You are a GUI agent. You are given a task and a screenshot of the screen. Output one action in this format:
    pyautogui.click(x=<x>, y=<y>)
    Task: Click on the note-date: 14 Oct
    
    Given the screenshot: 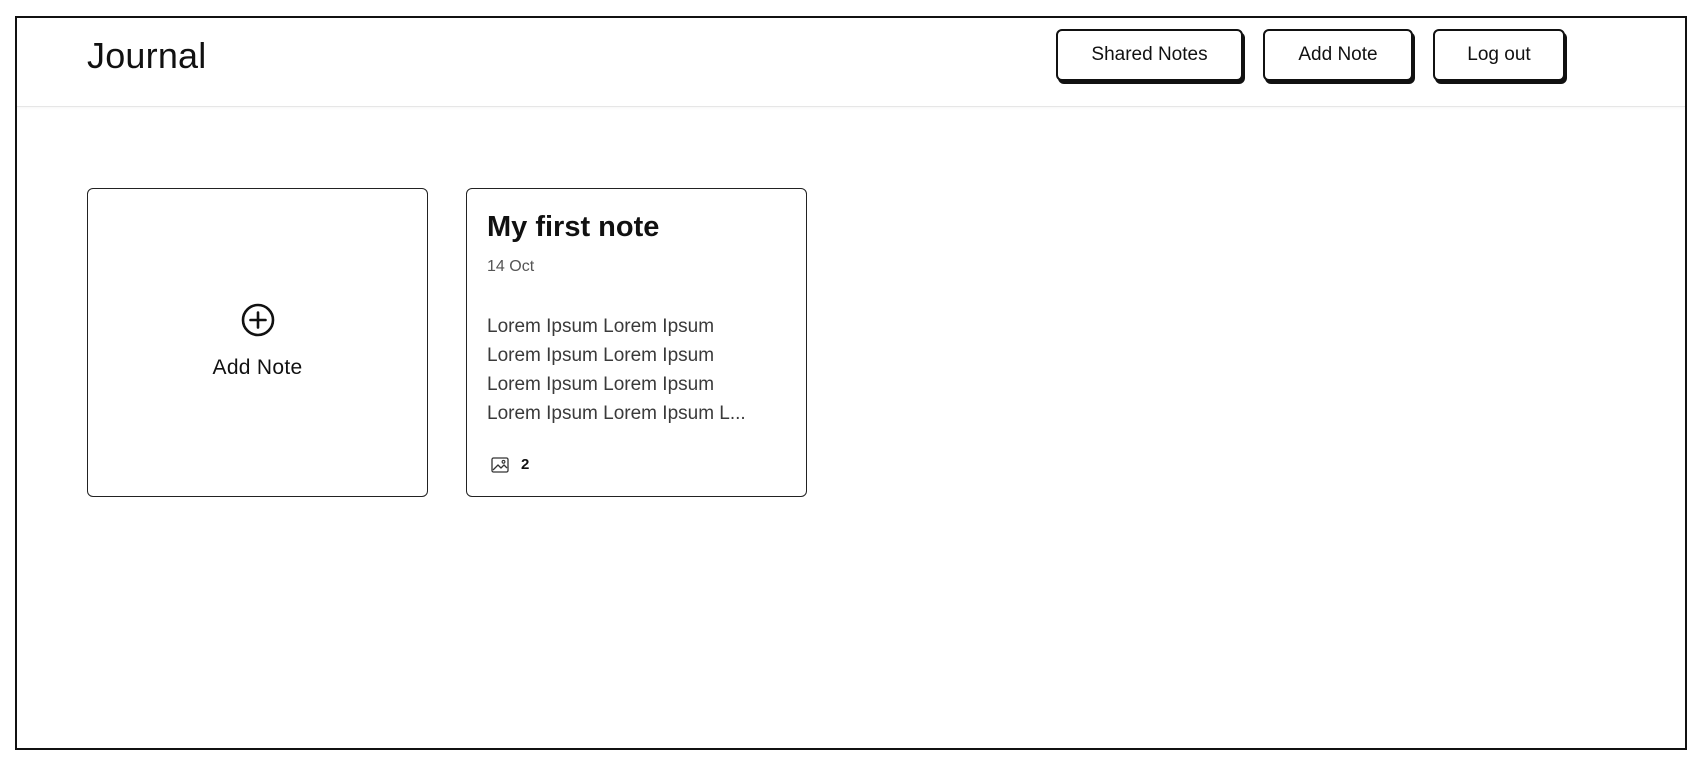 What is the action you would take?
    pyautogui.click(x=511, y=266)
    